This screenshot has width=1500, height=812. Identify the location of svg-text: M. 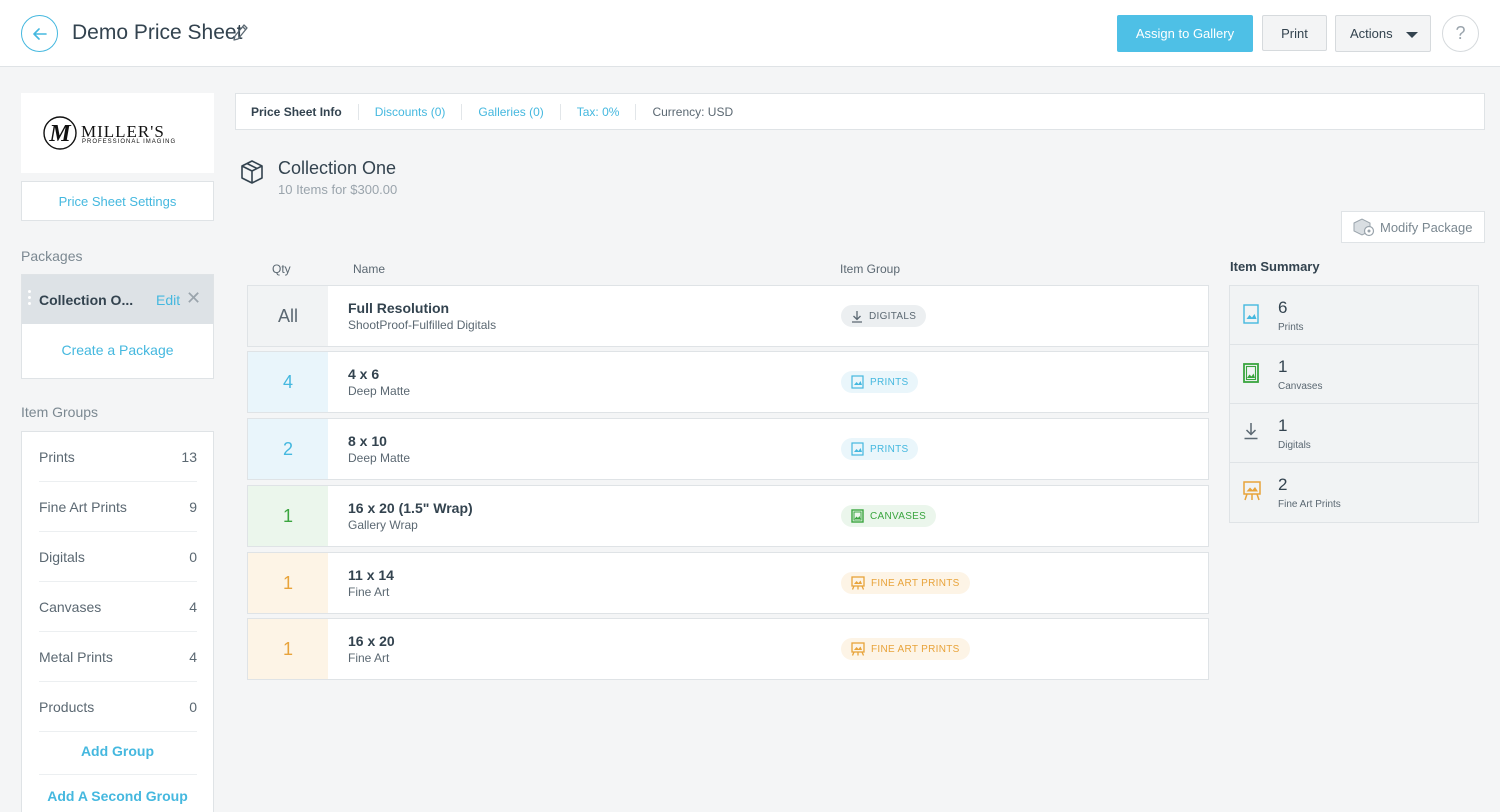
(60, 134).